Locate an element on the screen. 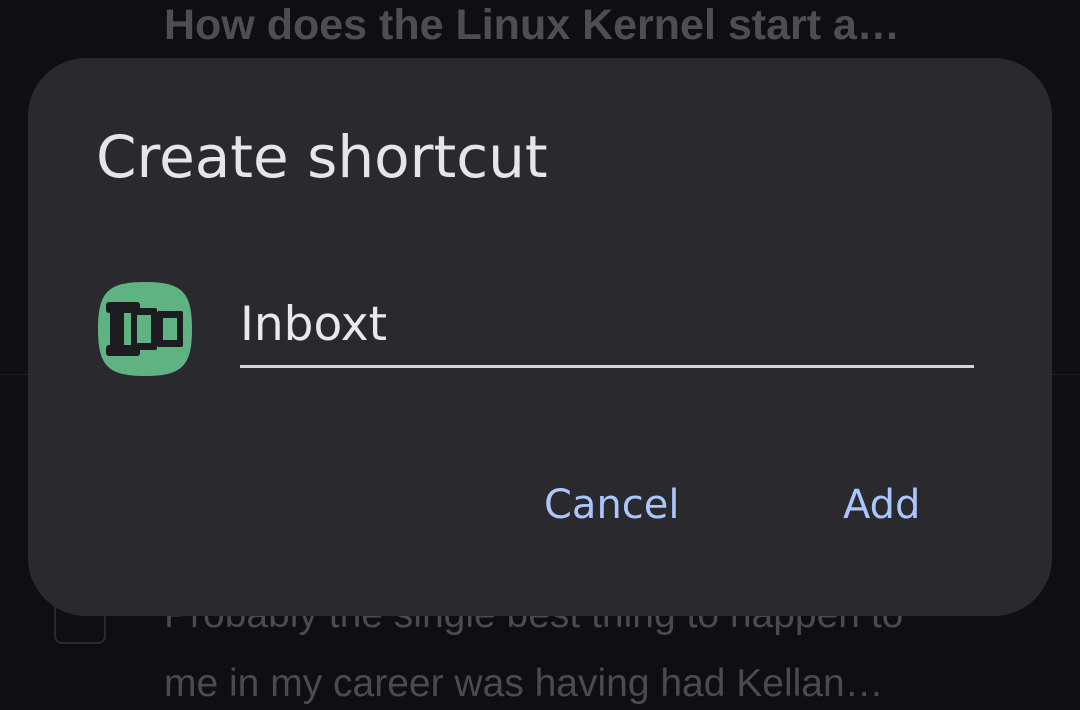  add-button: Add is located at coordinates (881, 505).